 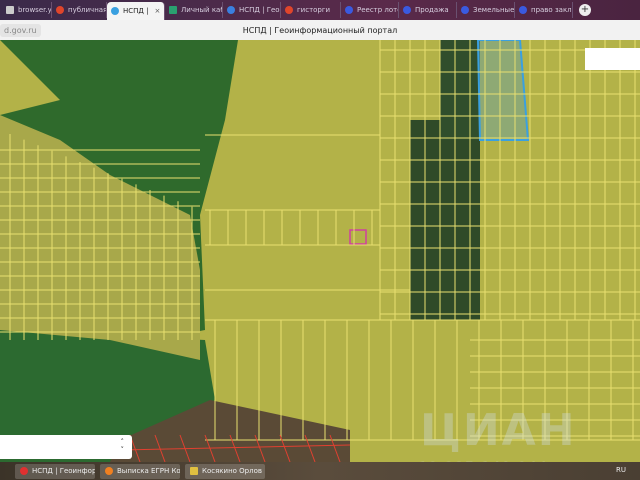 What do you see at coordinates (486, 10) in the screenshot?
I see `browser-tab: Земельные` at bounding box center [486, 10].